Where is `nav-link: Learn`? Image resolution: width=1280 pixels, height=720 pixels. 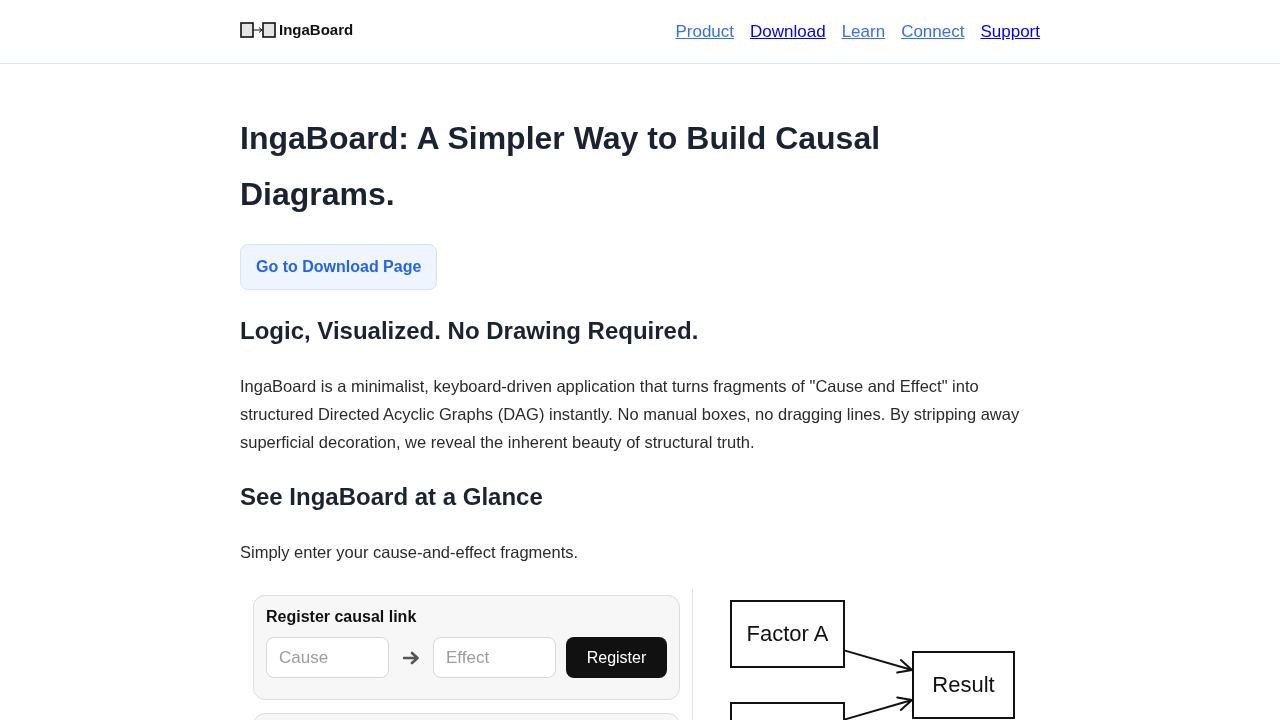 nav-link: Learn is located at coordinates (863, 31).